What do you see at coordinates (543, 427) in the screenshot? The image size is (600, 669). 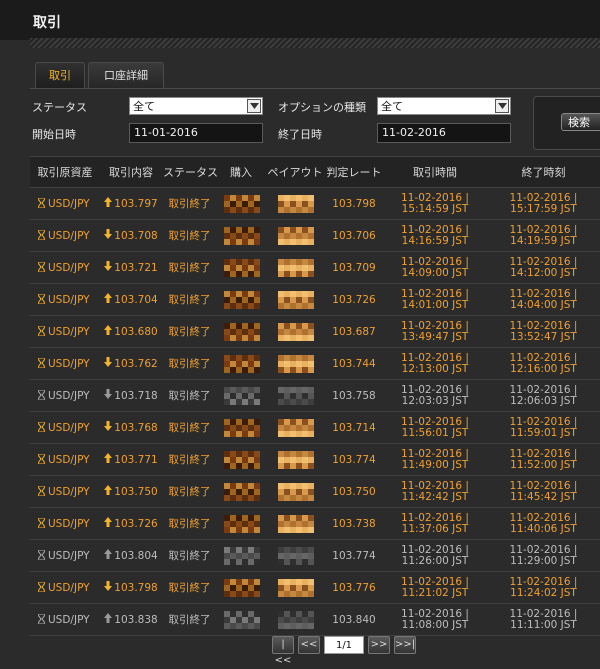 I see `cell-close-time: 11-02-2016 | 11:59:01 JST` at bounding box center [543, 427].